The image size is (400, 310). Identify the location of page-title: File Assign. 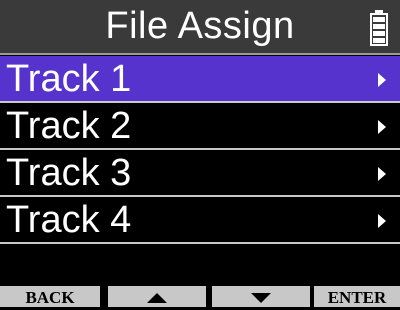
(200, 26).